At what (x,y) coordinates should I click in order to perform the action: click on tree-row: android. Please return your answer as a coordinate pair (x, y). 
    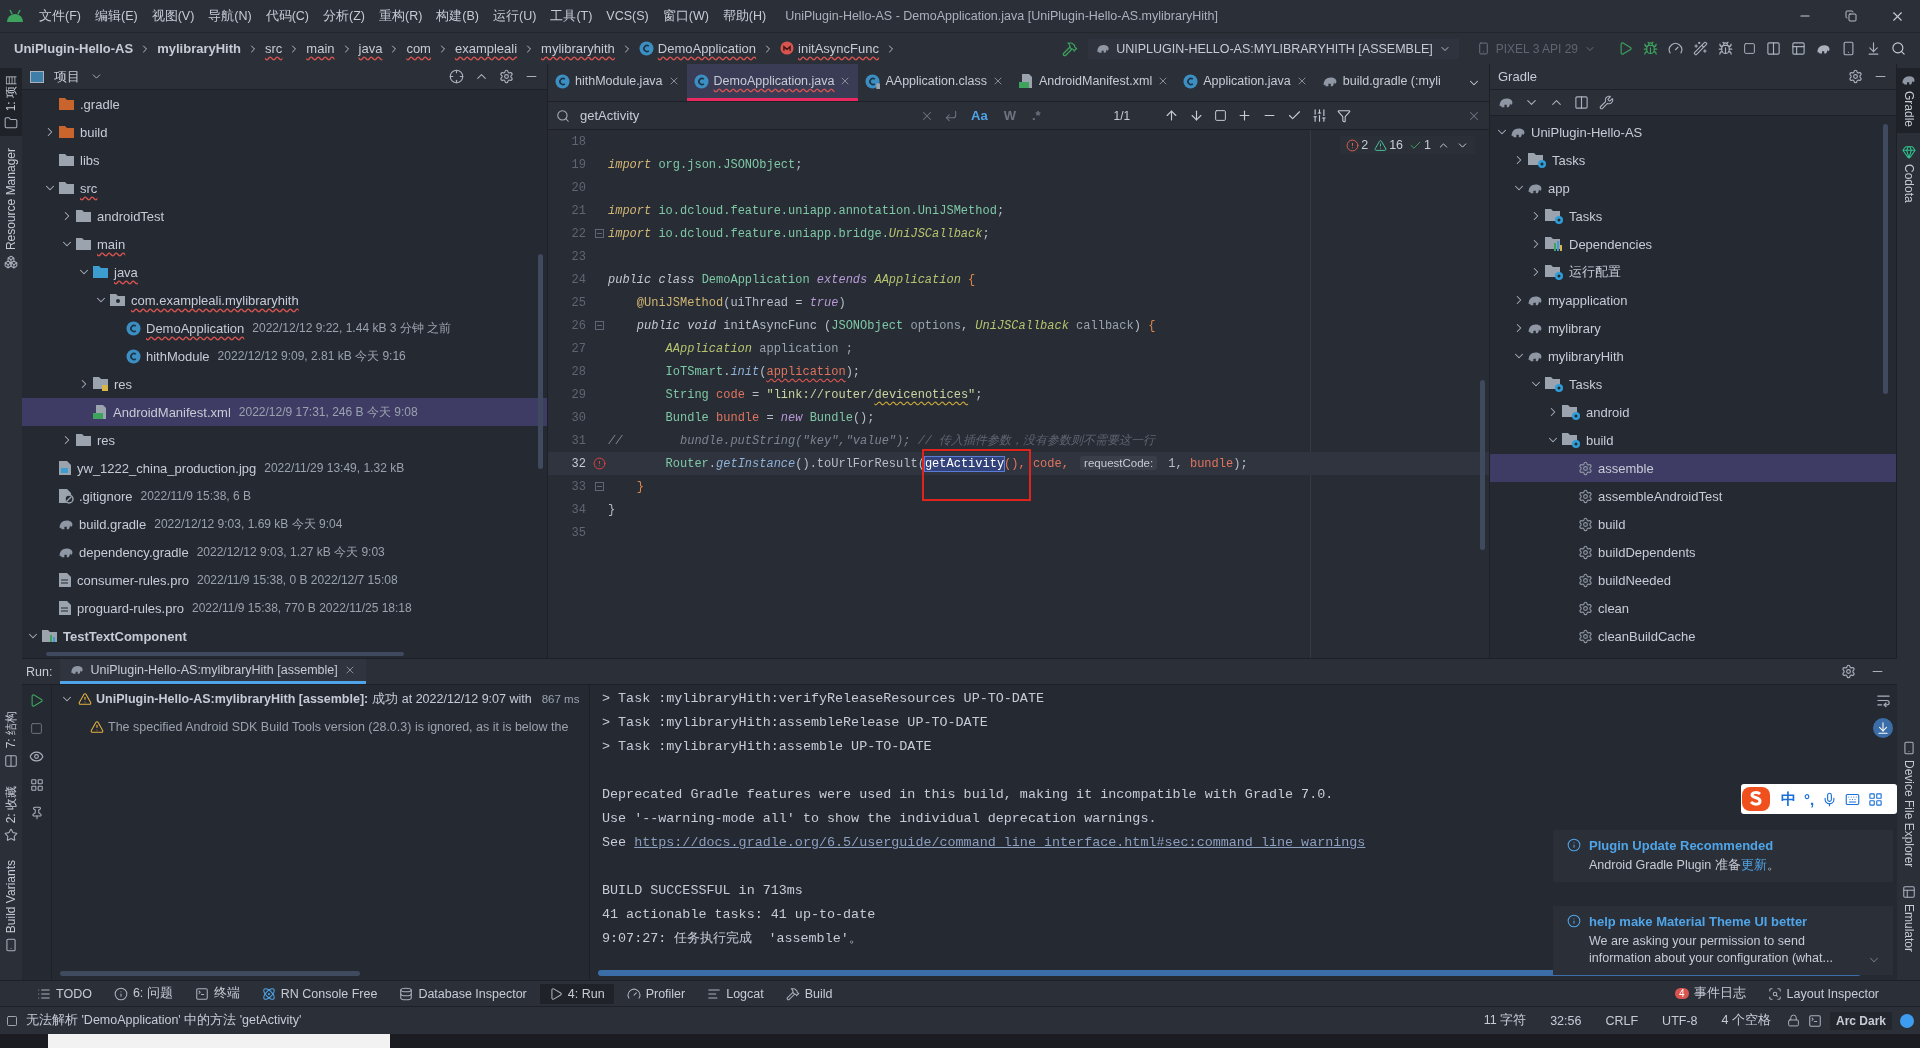
    Looking at the image, I should click on (1693, 412).